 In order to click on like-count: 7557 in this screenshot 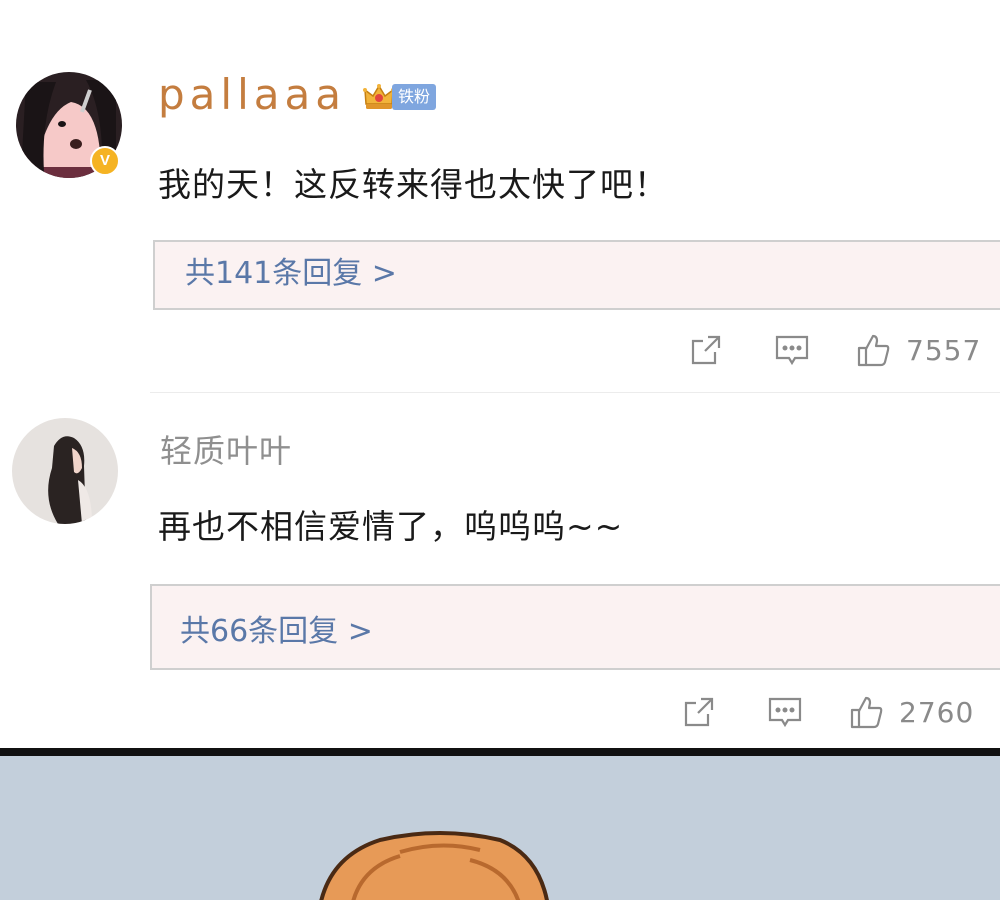, I will do `click(944, 350)`.